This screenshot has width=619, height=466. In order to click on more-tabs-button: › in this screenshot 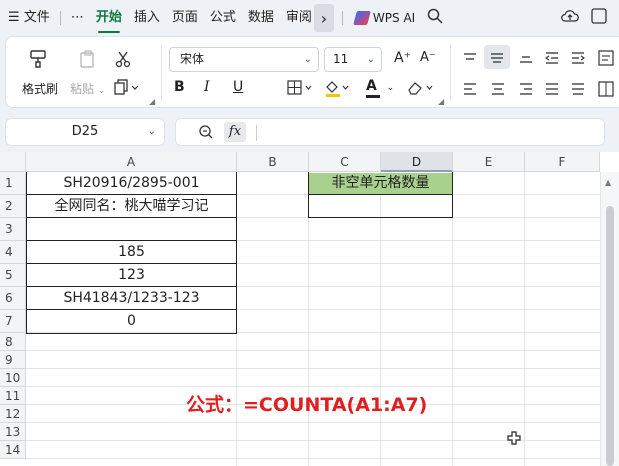, I will do `click(323, 18)`.